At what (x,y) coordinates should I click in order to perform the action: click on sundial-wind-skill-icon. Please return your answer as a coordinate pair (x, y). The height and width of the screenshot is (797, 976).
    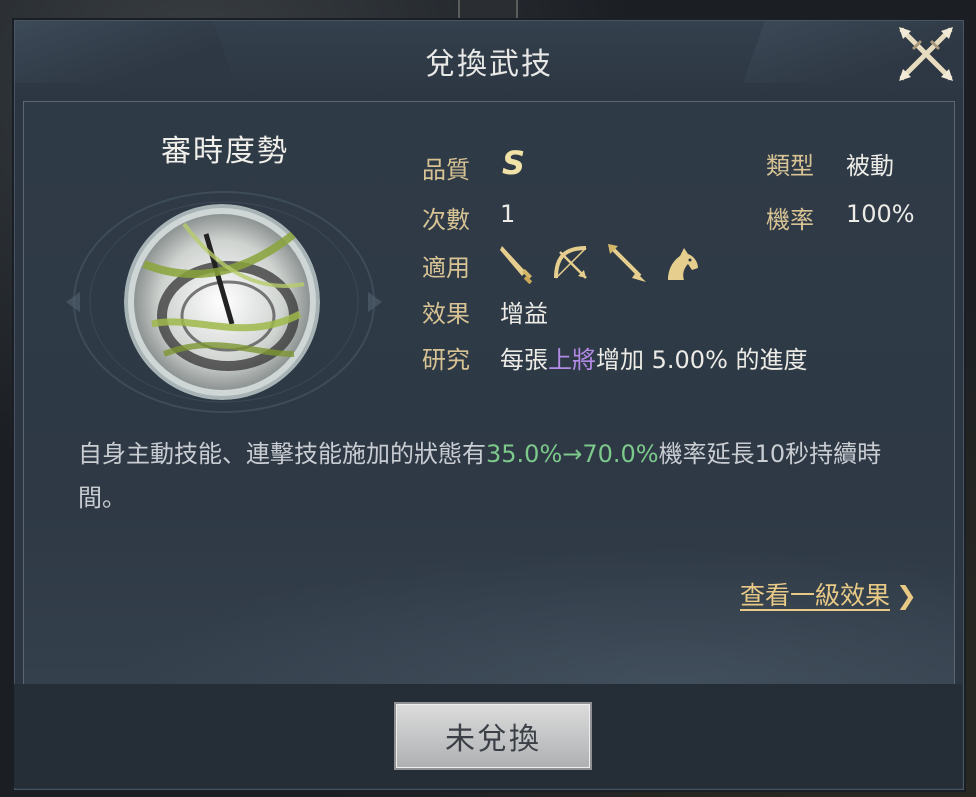
    Looking at the image, I should click on (222, 302).